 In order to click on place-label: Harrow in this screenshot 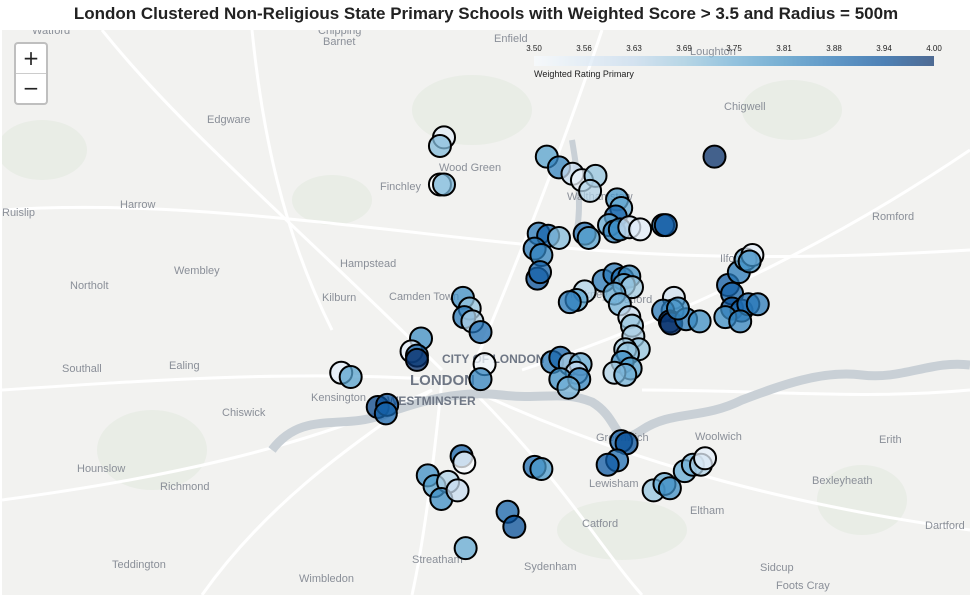, I will do `click(138, 205)`.